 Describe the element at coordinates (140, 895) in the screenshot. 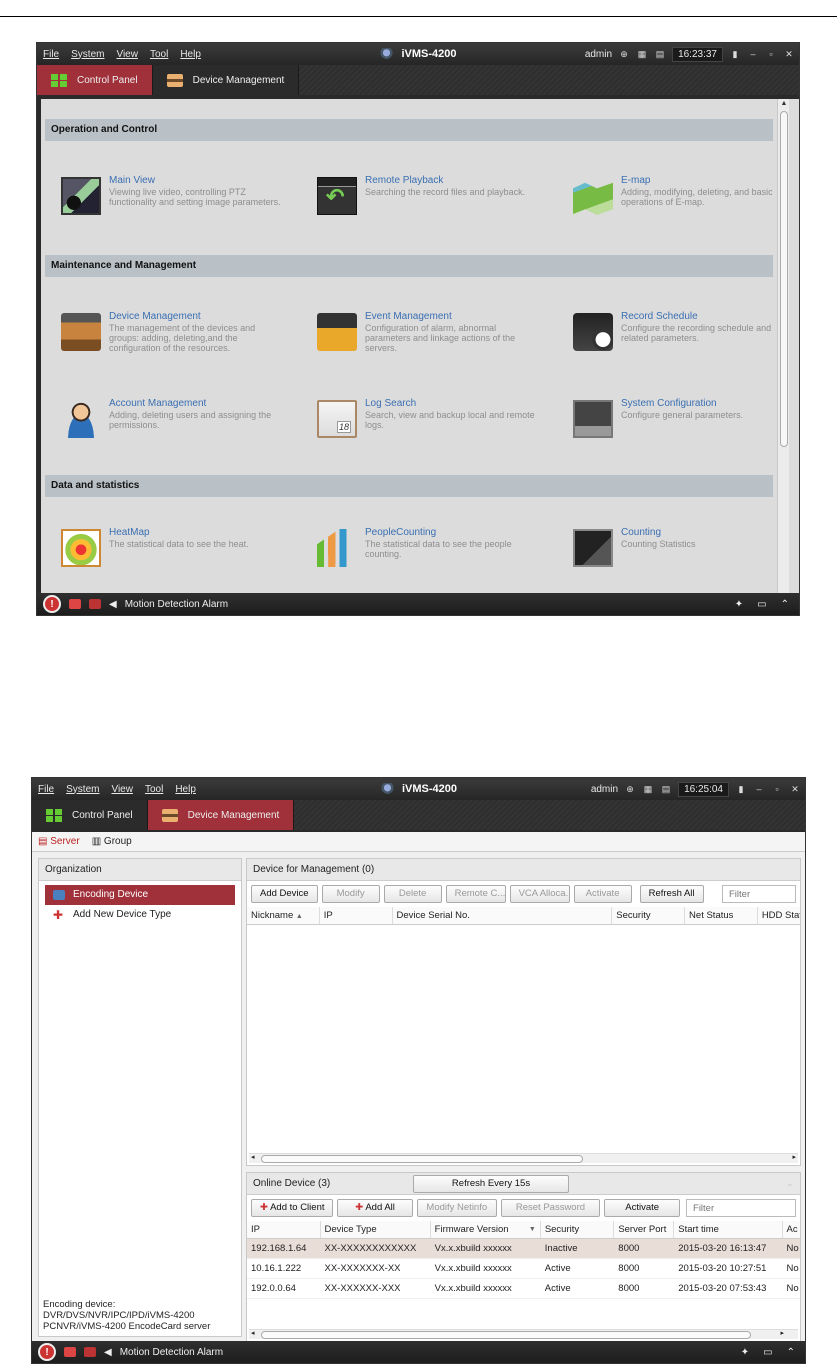

I see `org-item-encoding-device: Encoding Device` at that location.